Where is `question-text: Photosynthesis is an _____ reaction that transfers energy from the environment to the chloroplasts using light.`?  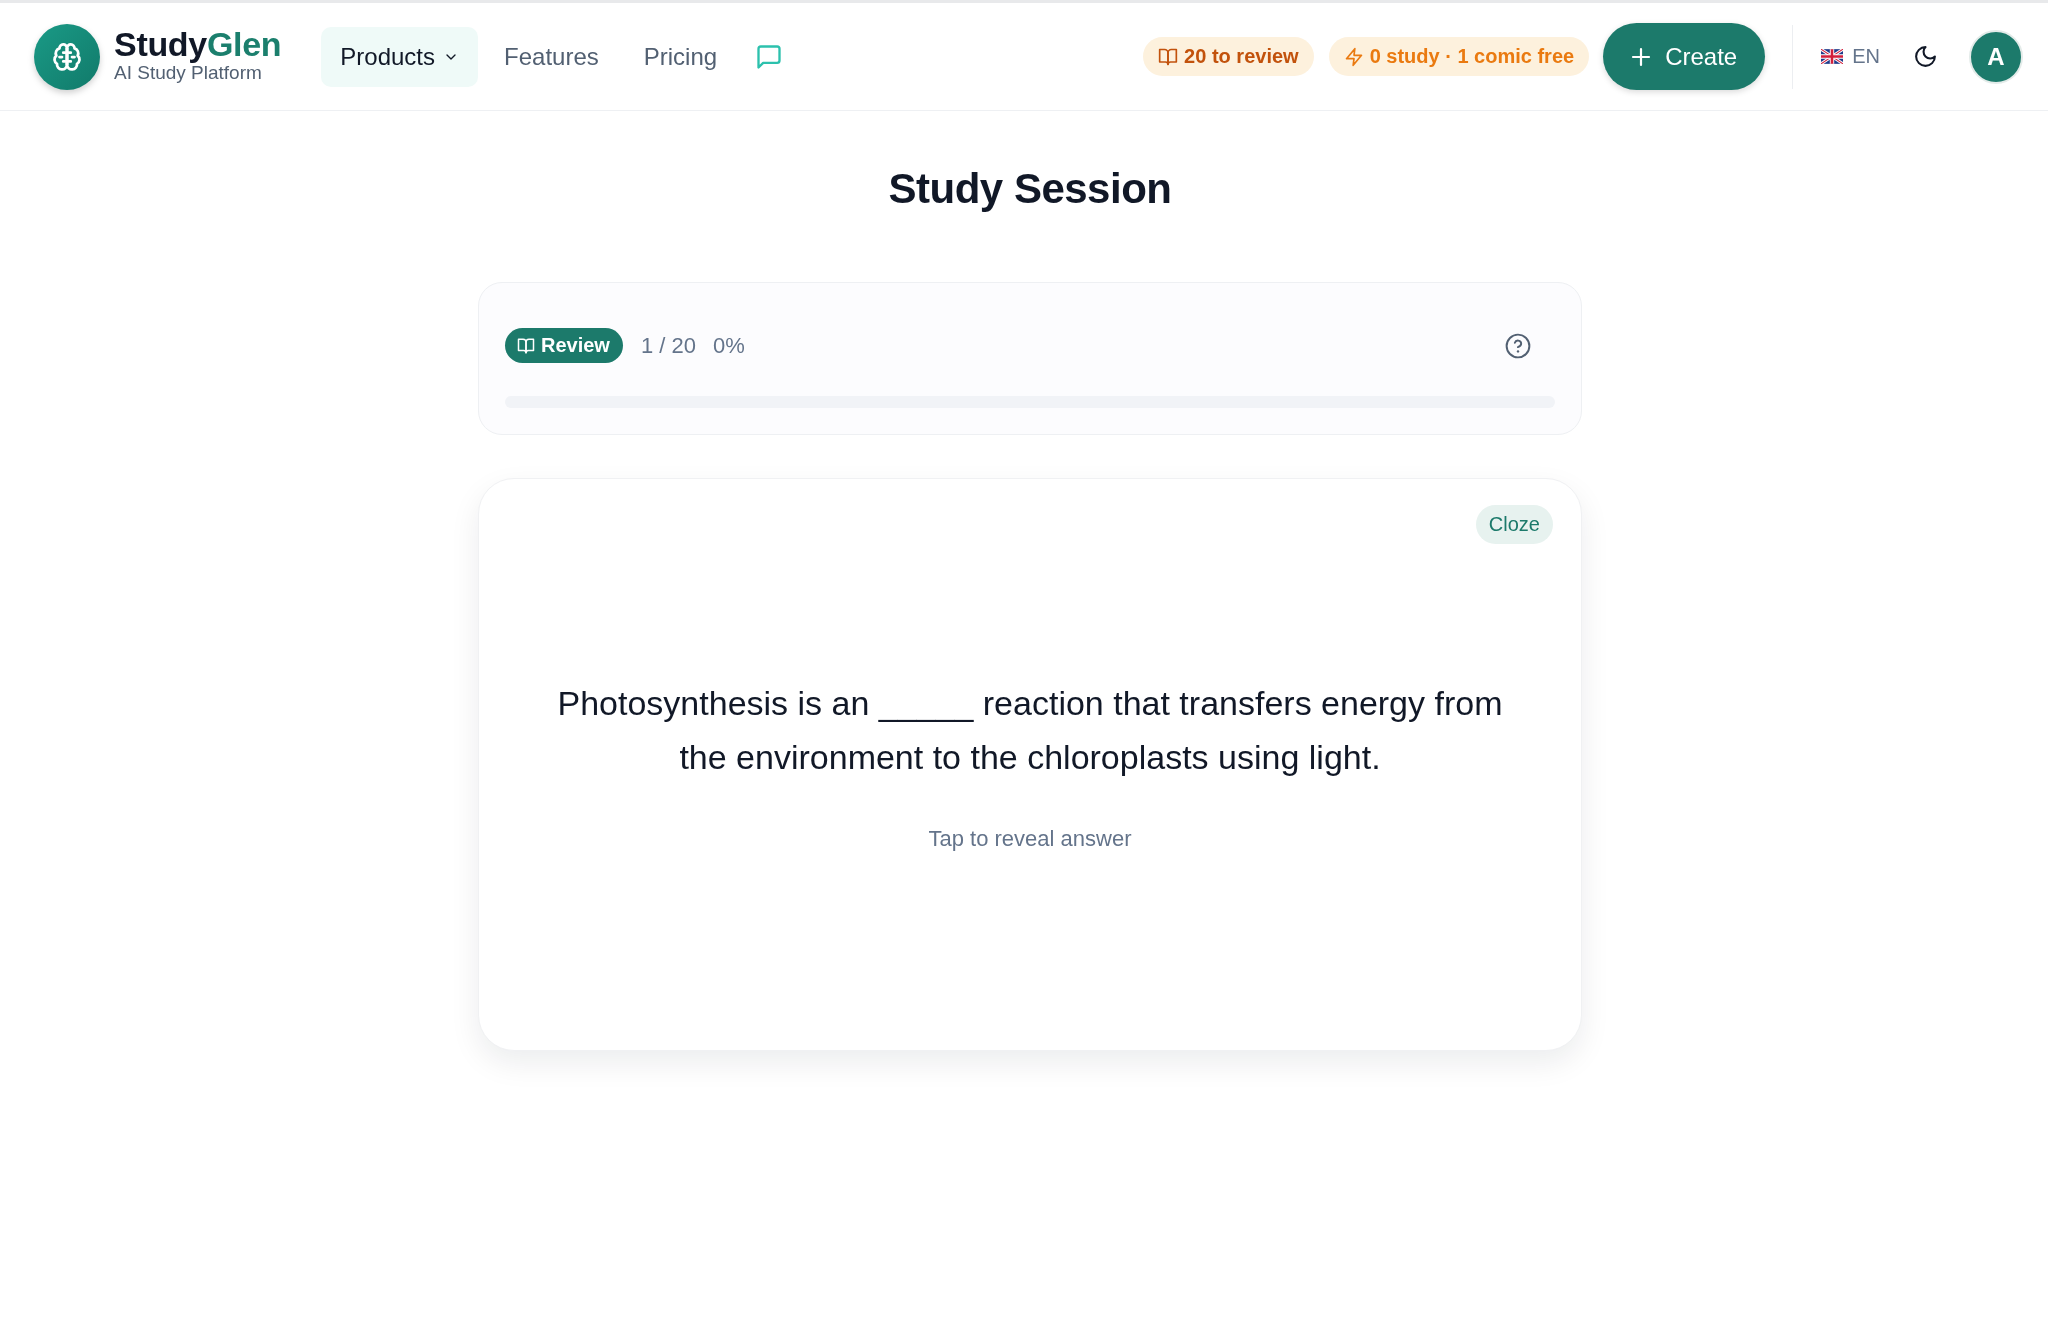
question-text: Photosynthesis is an _____ reaction that transfers energy from the environment to the chloroplasts using light. is located at coordinates (1030, 730).